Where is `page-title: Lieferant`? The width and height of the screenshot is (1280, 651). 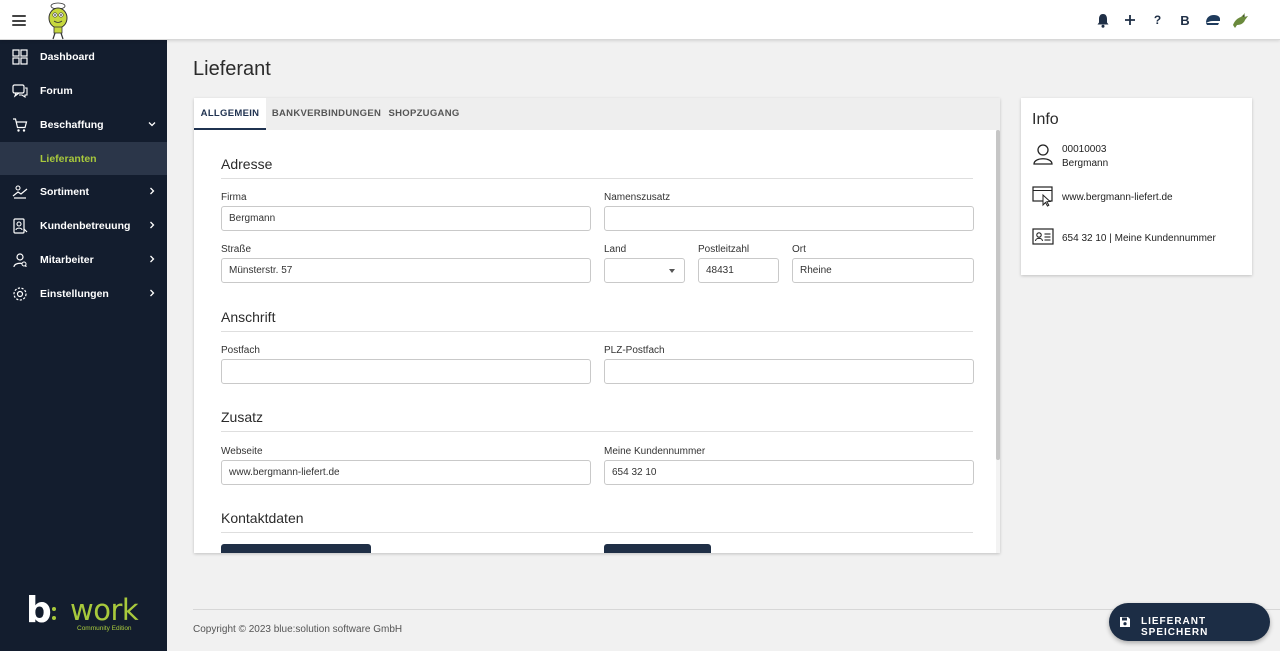
page-title: Lieferant is located at coordinates (232, 69).